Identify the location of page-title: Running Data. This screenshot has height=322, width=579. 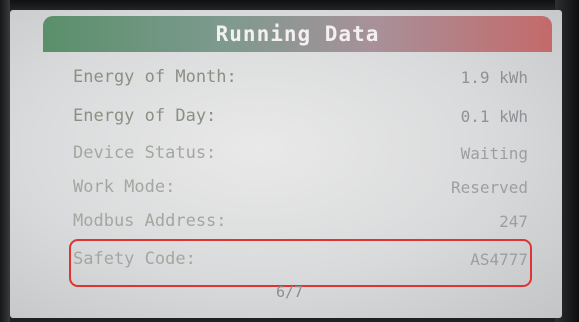
(297, 34).